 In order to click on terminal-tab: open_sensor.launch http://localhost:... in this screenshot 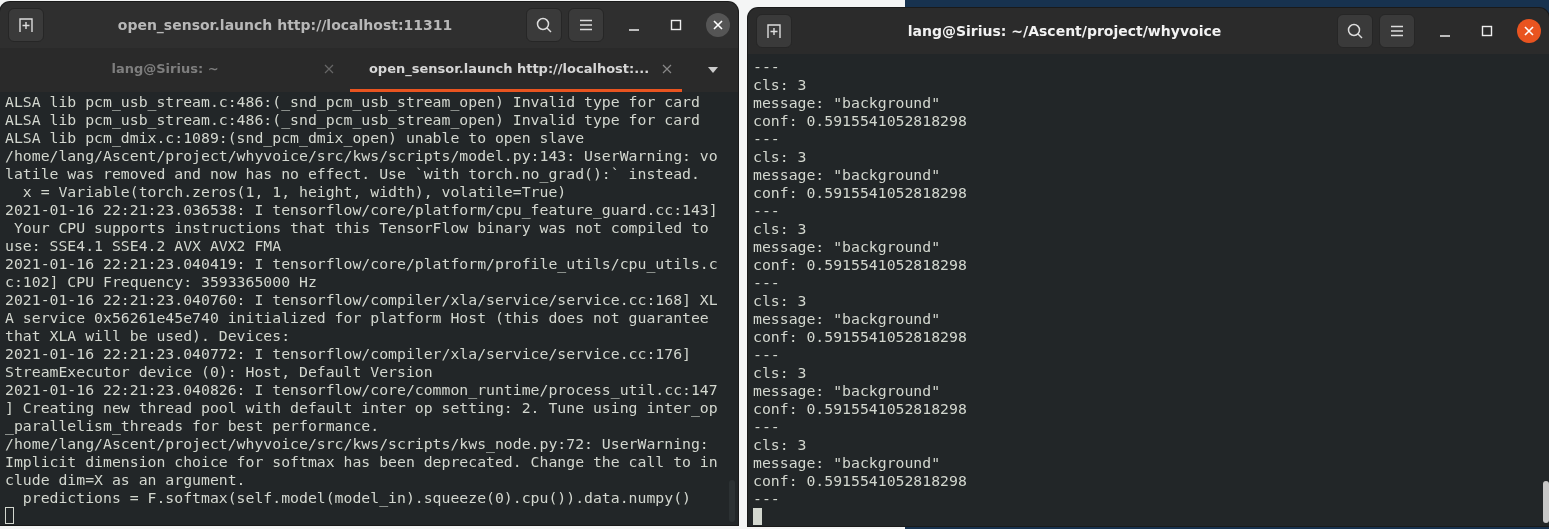, I will do `click(516, 70)`.